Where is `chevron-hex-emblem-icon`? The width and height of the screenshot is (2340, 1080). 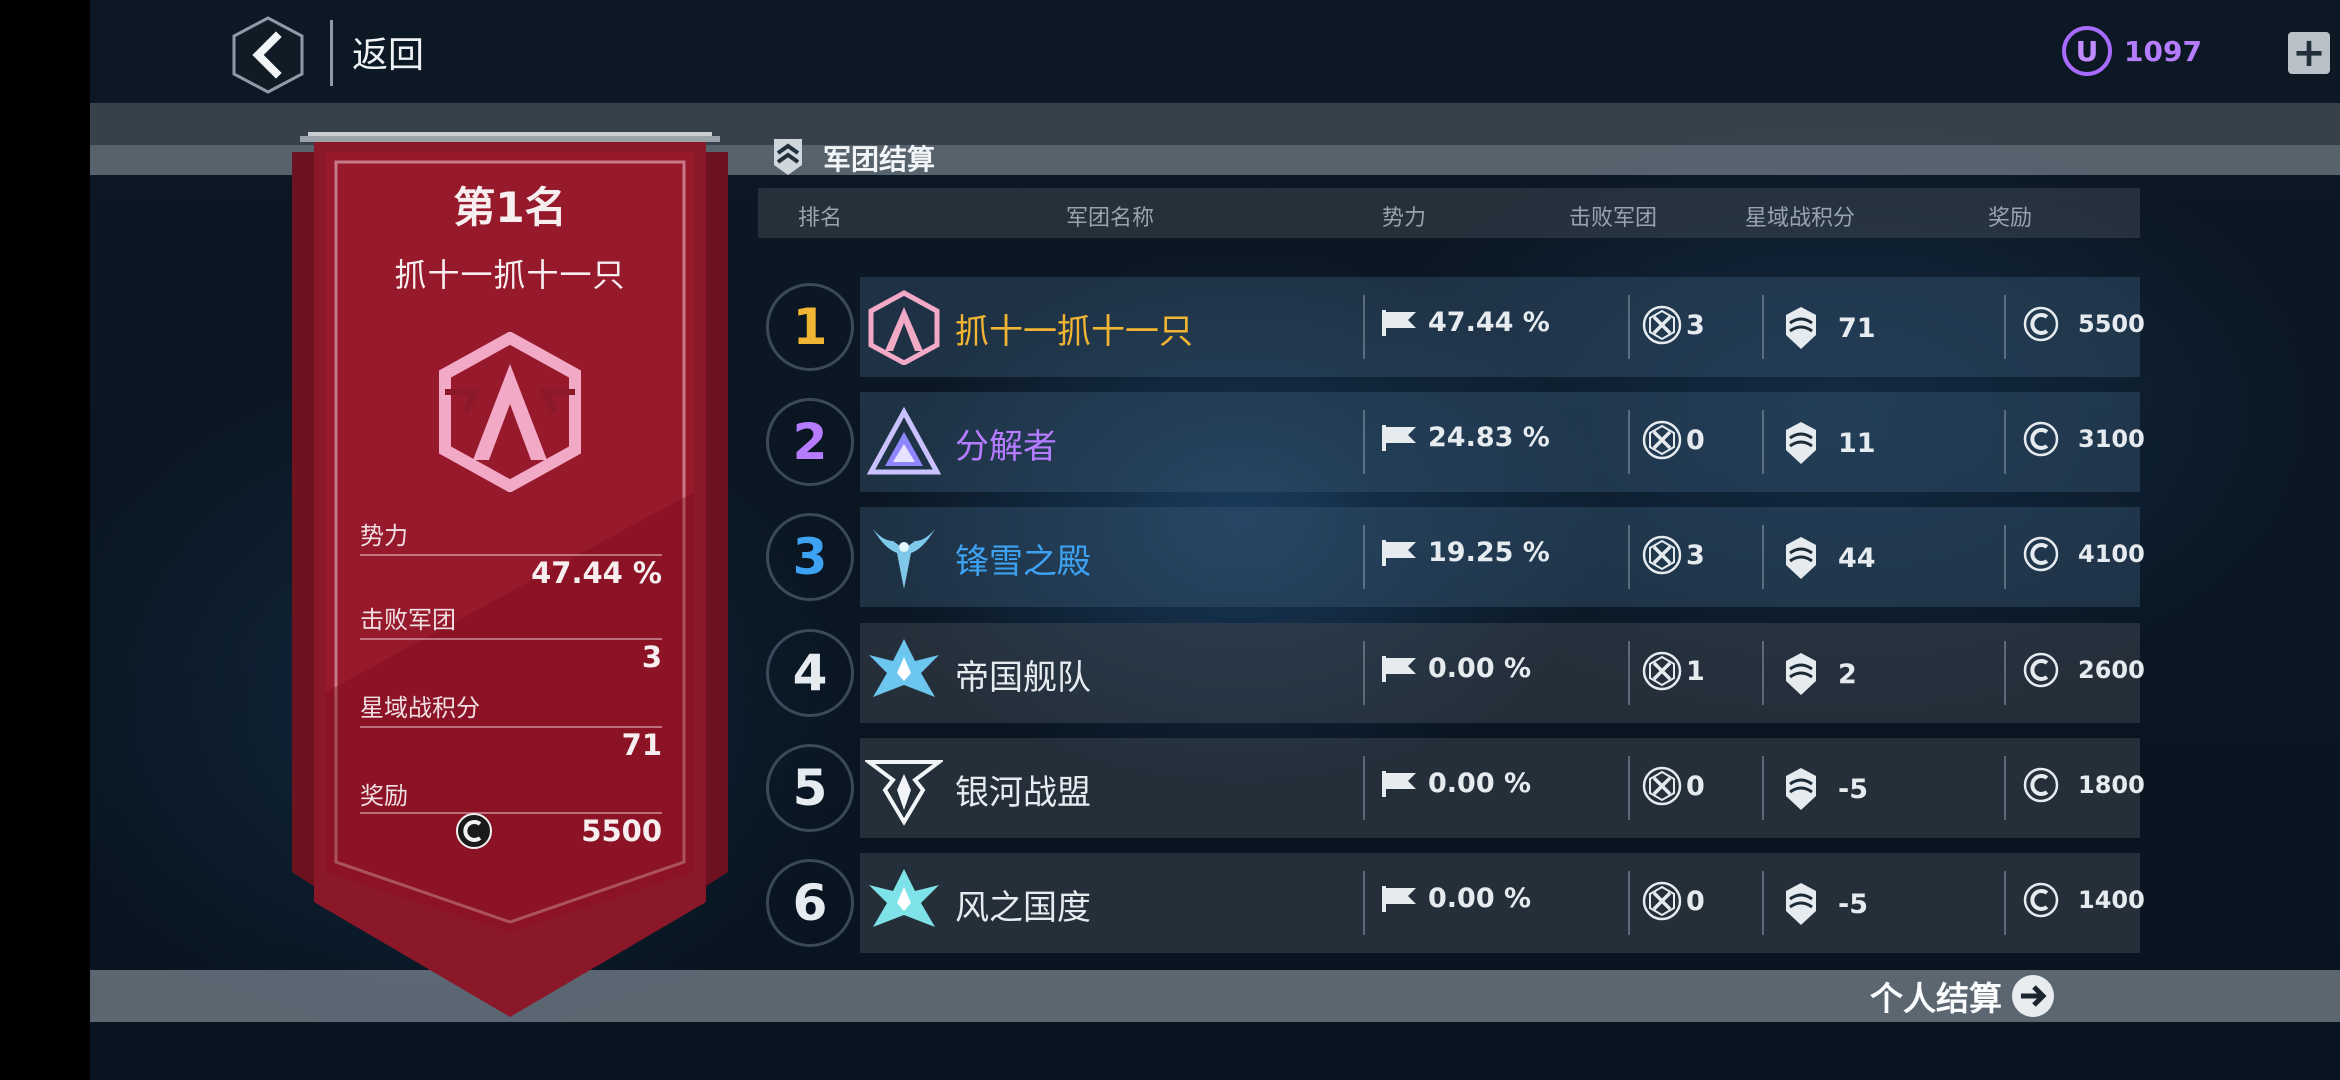
chevron-hex-emblem-icon is located at coordinates (904, 327).